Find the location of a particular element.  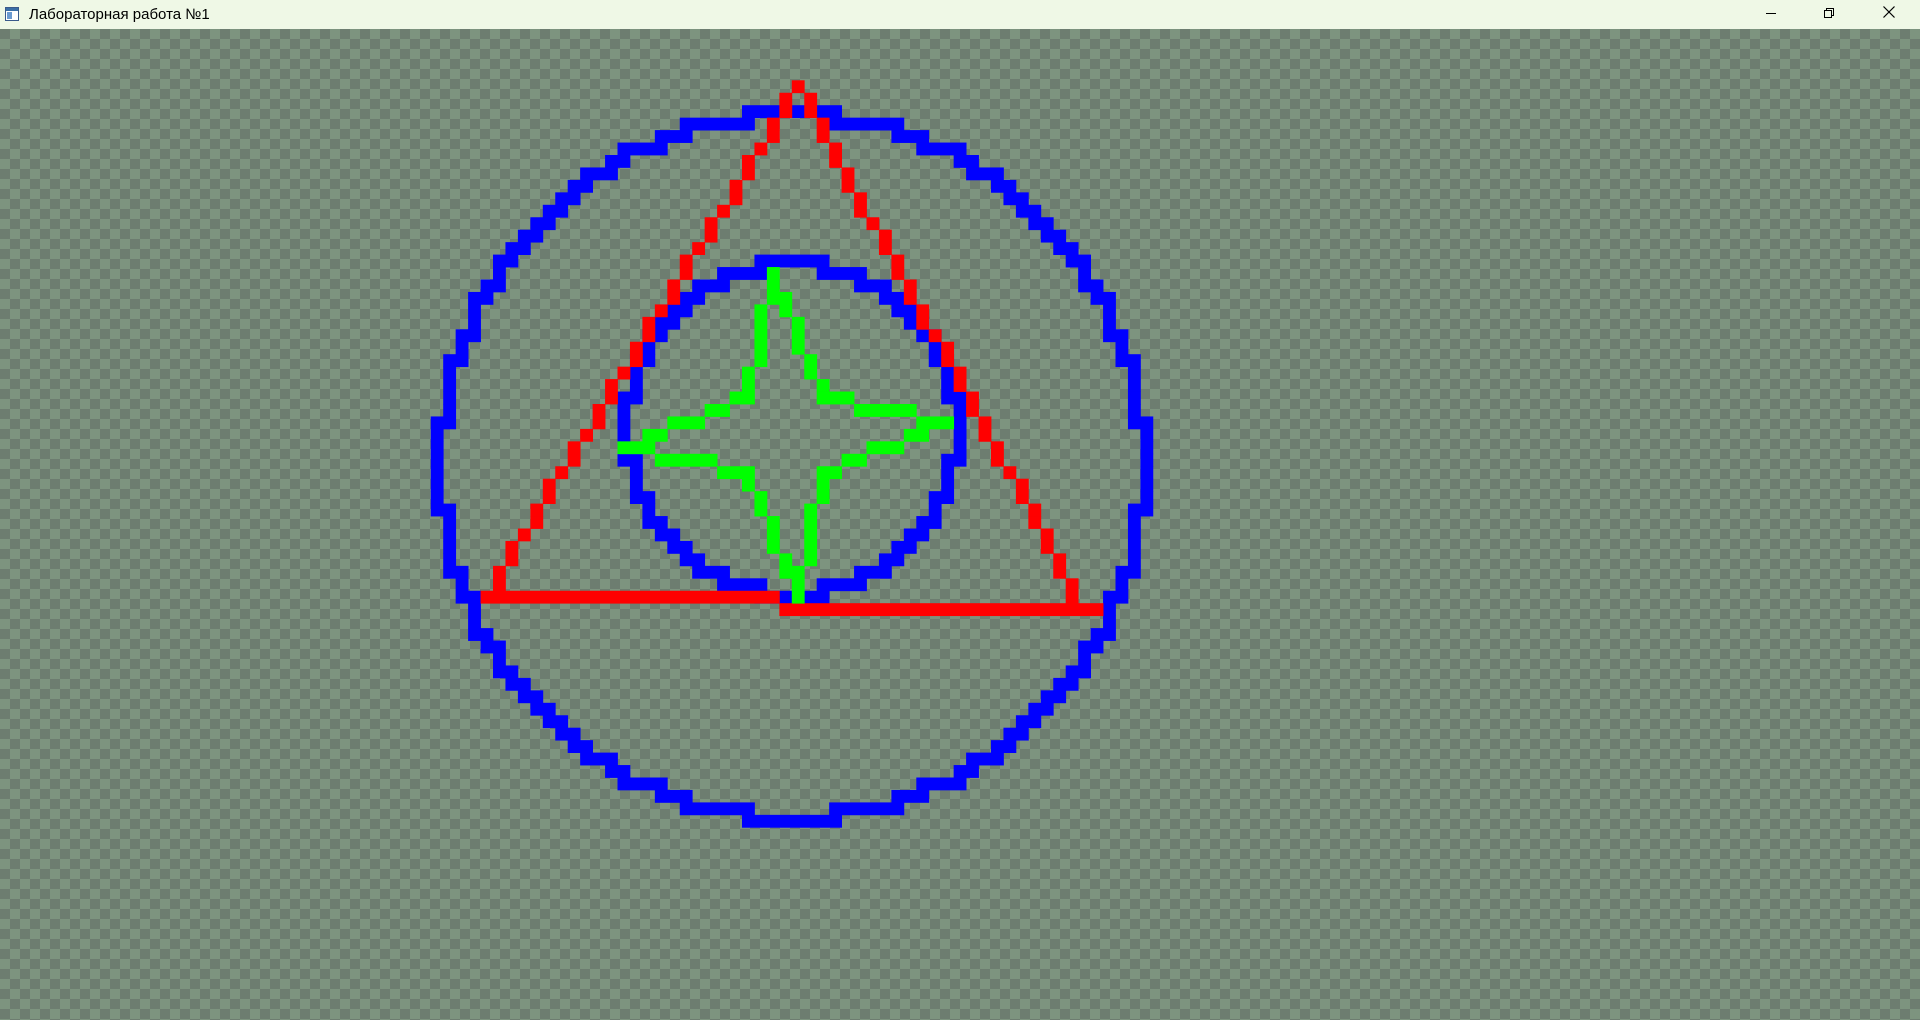

restore-button is located at coordinates (1829, 14).